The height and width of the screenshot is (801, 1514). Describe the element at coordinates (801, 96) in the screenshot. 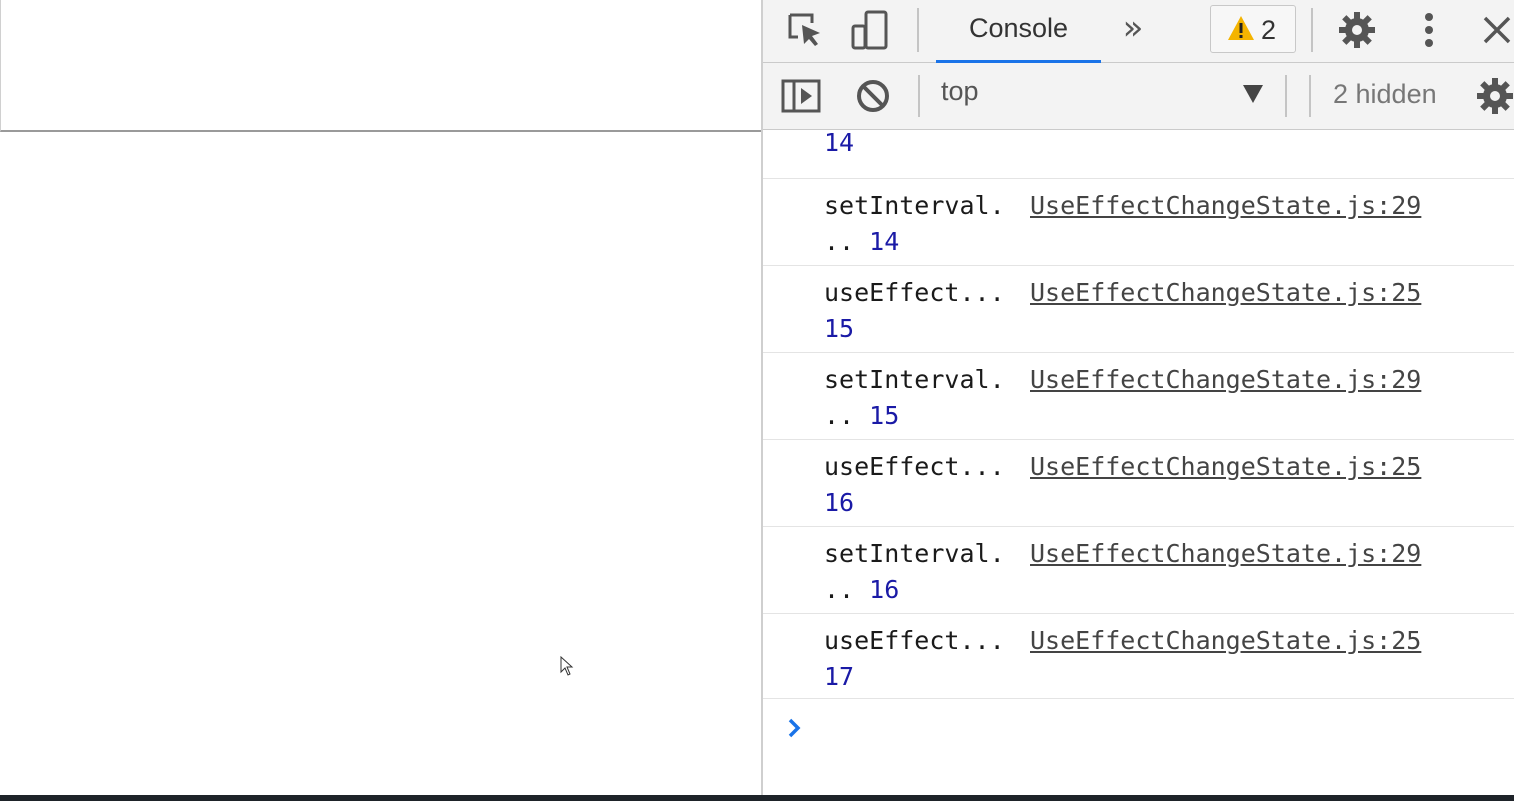

I see `show-sidebar-icon` at that location.